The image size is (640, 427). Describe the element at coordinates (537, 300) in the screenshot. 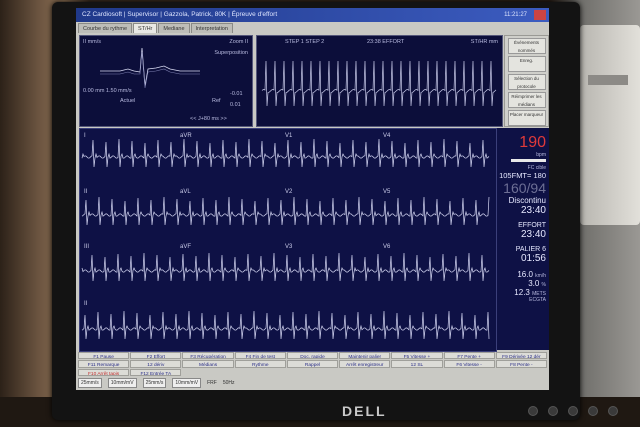

I see `vitals-footer: ECGTA` at that location.